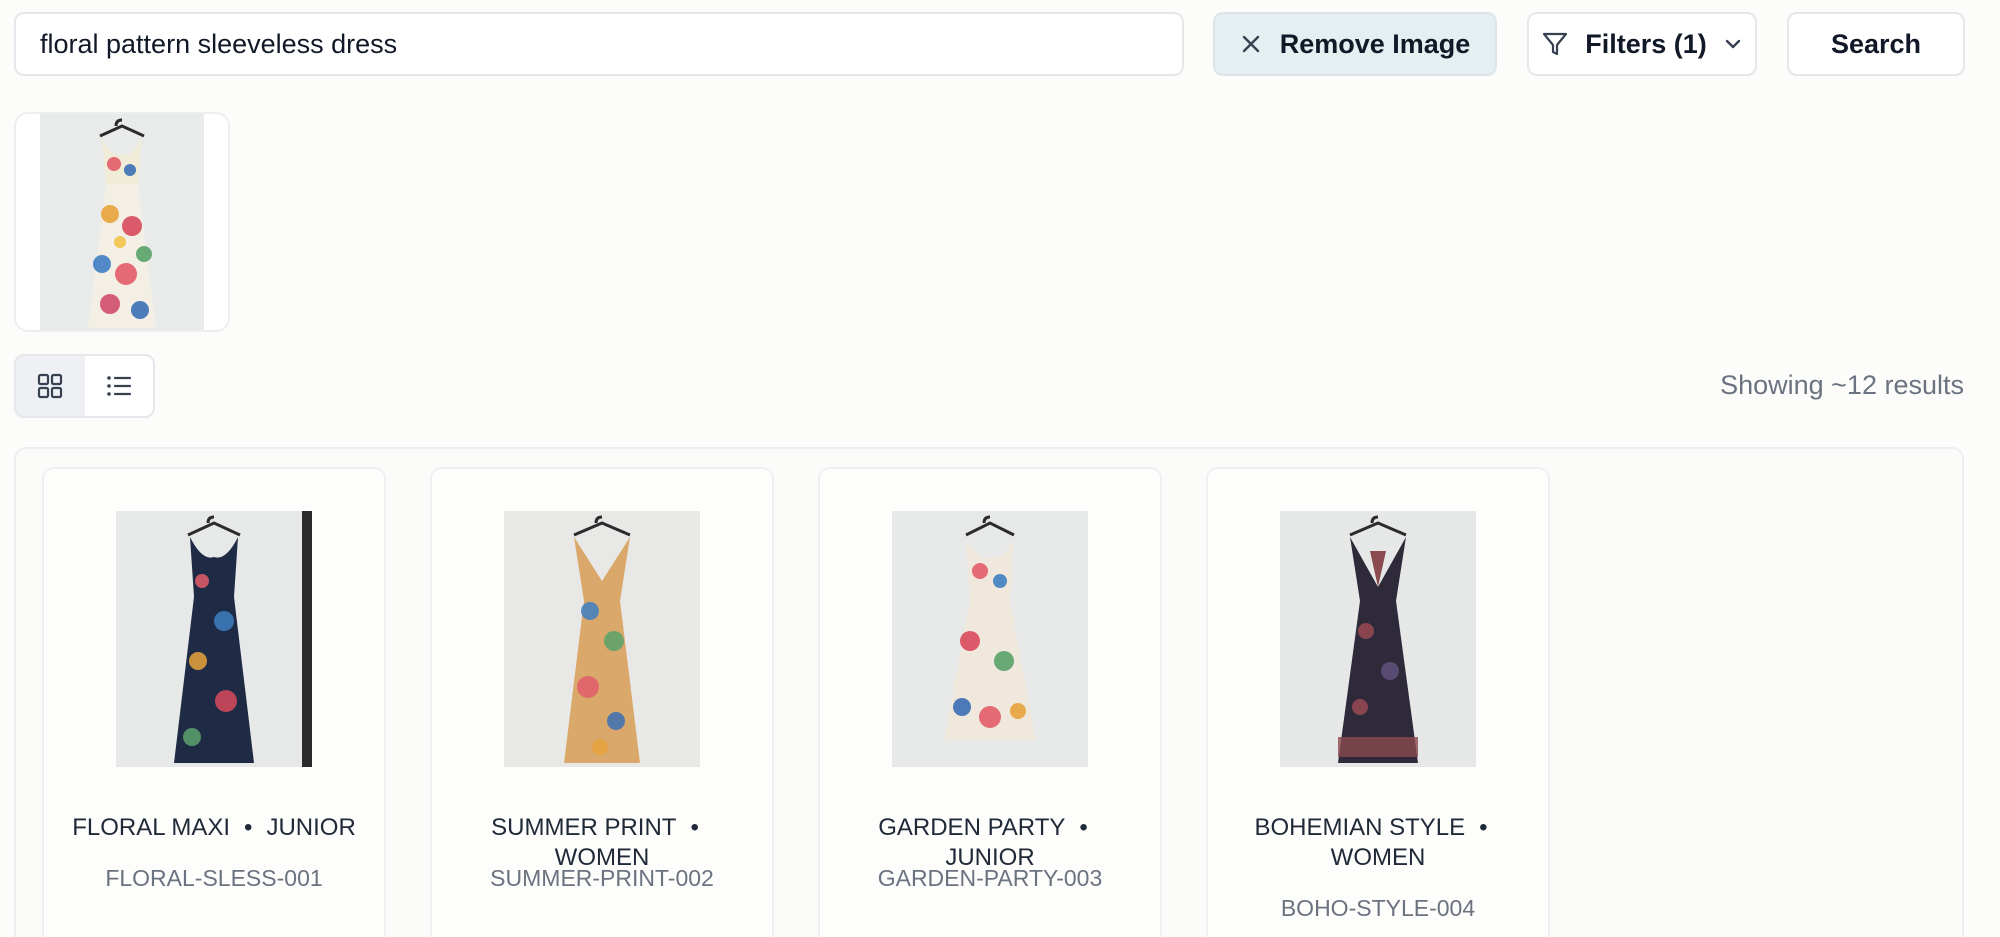 This screenshot has width=2000, height=937. Describe the element at coordinates (983, 842) in the screenshot. I see `product-title: GARDEN PARTY •JUNIOR` at that location.